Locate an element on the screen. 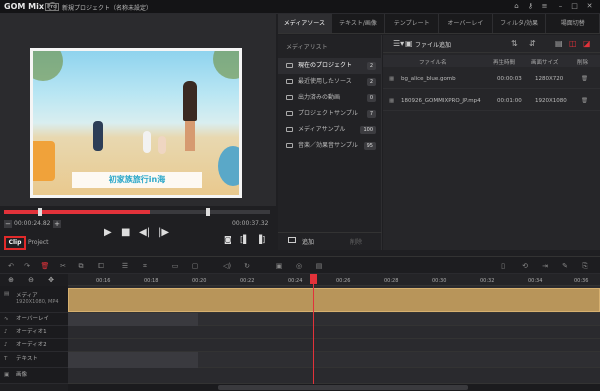 This screenshot has width=600, height=391. rotate-icon: ⟲ is located at coordinates (525, 266).